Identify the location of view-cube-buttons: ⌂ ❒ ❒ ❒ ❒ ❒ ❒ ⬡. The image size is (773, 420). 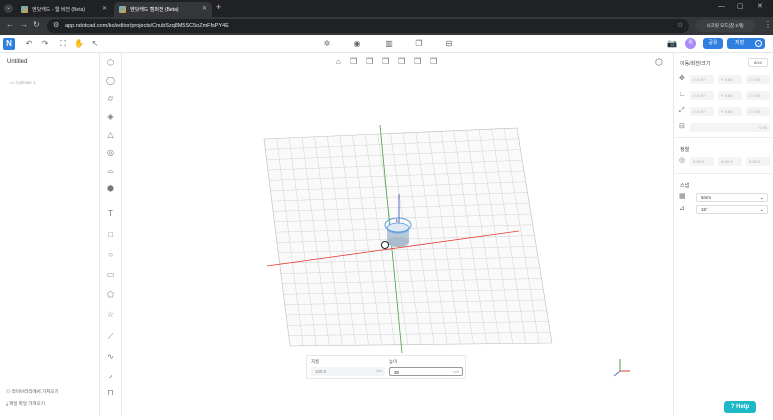
(499, 62).